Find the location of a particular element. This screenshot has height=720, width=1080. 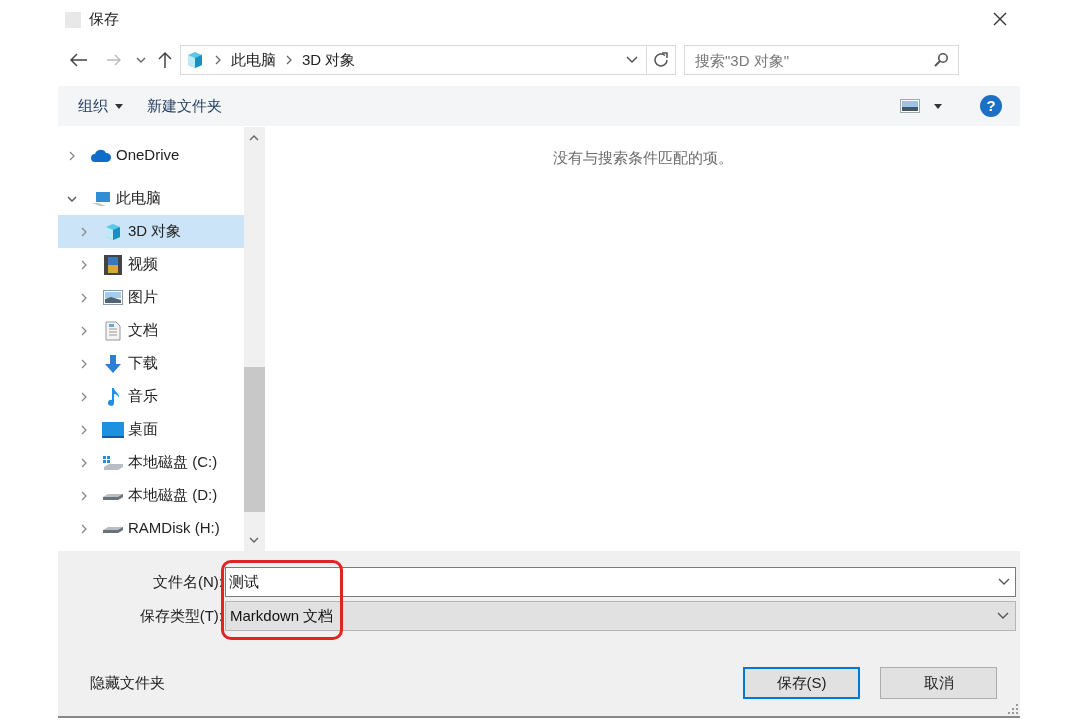

breadcrumb-item: 此电脑 is located at coordinates (253, 60).